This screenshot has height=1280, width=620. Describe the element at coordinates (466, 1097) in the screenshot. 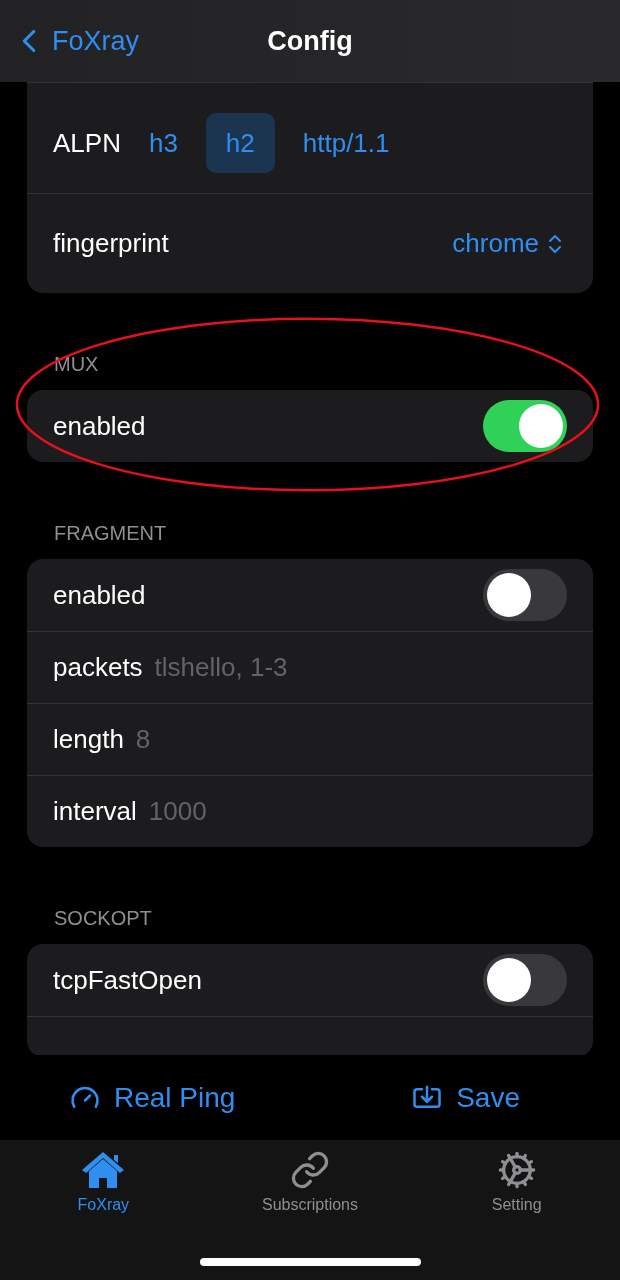

I see `toolbar-button: Save` at that location.